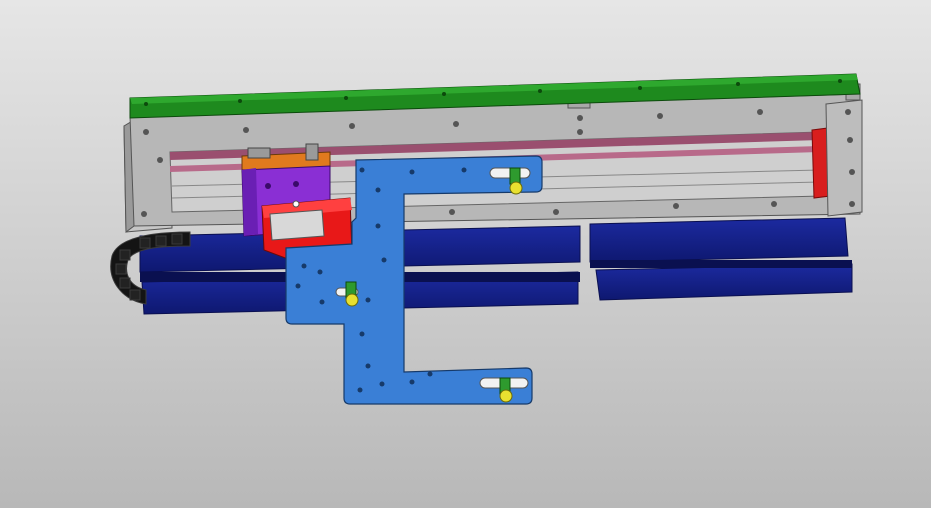  I want to click on base-gap-right, so click(721, 264).